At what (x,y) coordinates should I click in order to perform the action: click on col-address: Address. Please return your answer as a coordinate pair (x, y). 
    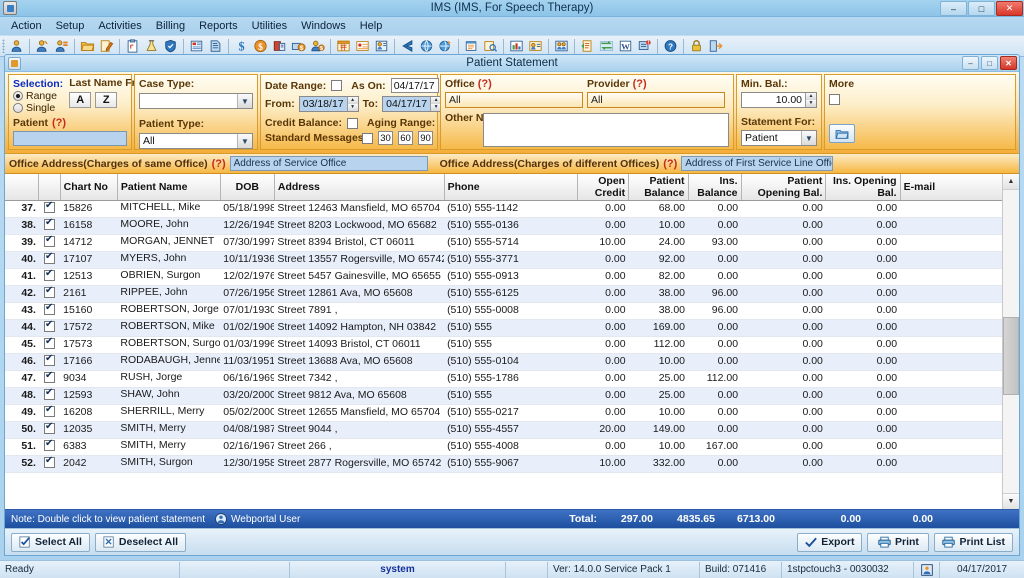
    Looking at the image, I should click on (359, 187).